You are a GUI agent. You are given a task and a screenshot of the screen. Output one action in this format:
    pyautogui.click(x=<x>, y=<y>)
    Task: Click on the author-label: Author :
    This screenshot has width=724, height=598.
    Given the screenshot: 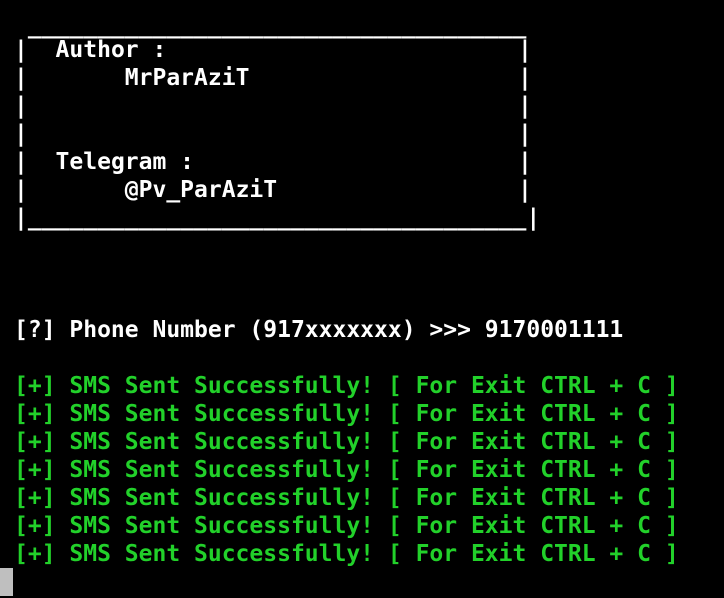 What is the action you would take?
    pyautogui.click(x=97, y=50)
    